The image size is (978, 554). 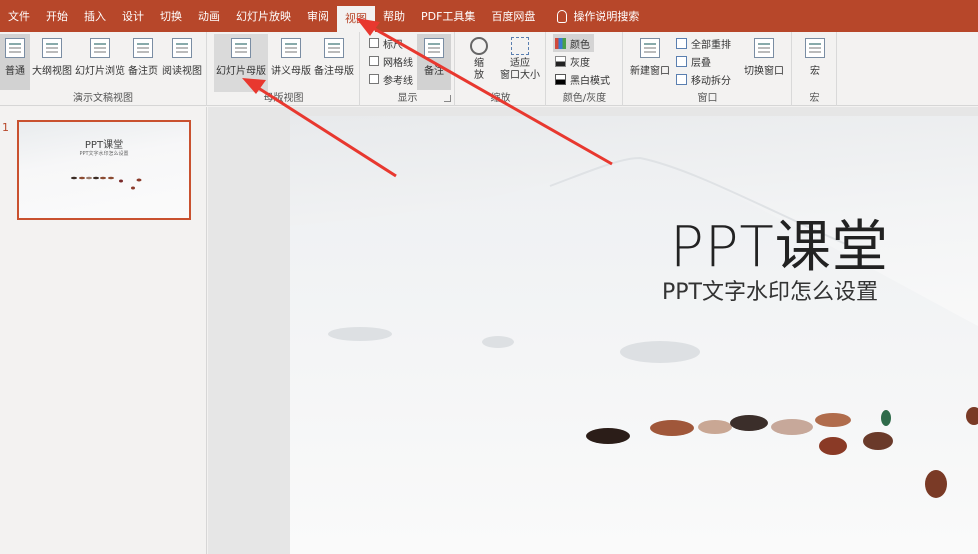 I want to click on black-white-swatch-icon, so click(x=560, y=79).